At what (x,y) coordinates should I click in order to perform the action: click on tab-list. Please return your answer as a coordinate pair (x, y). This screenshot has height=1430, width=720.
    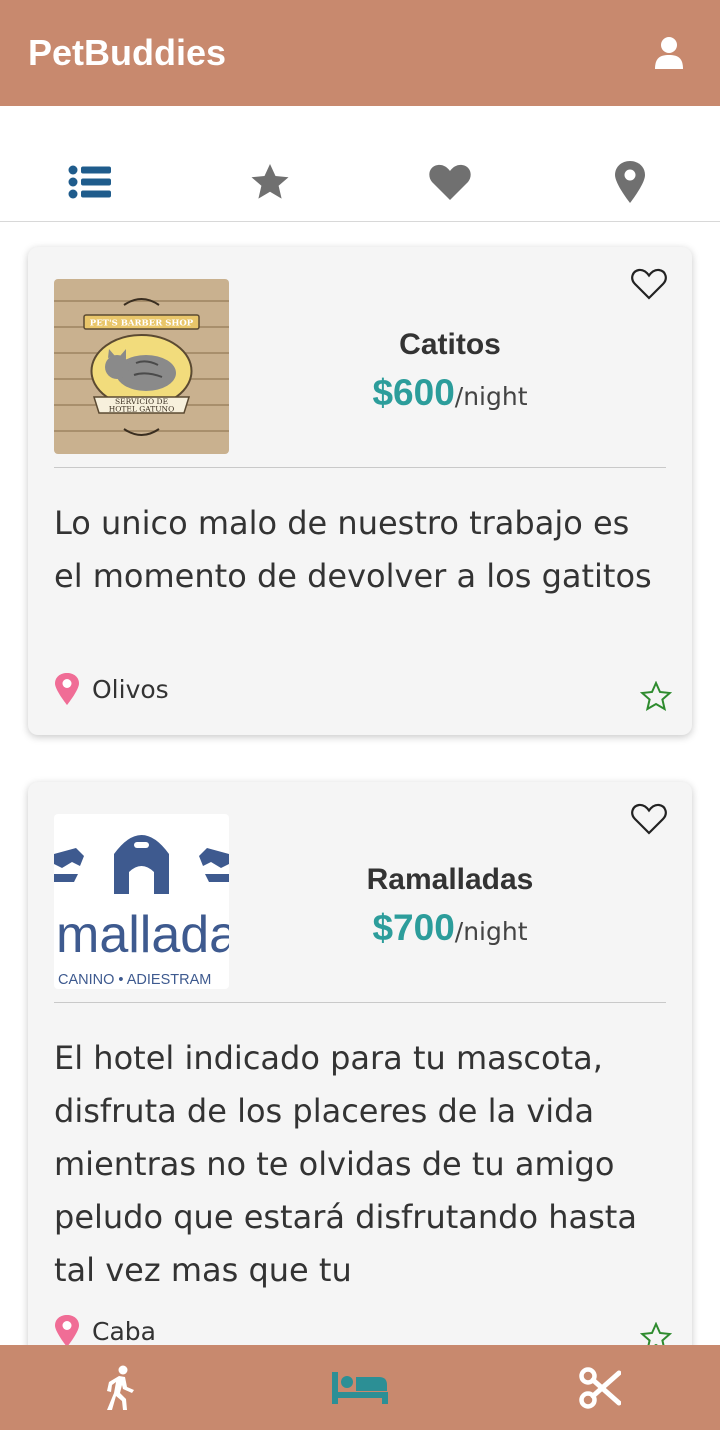
    Looking at the image, I should click on (90, 163).